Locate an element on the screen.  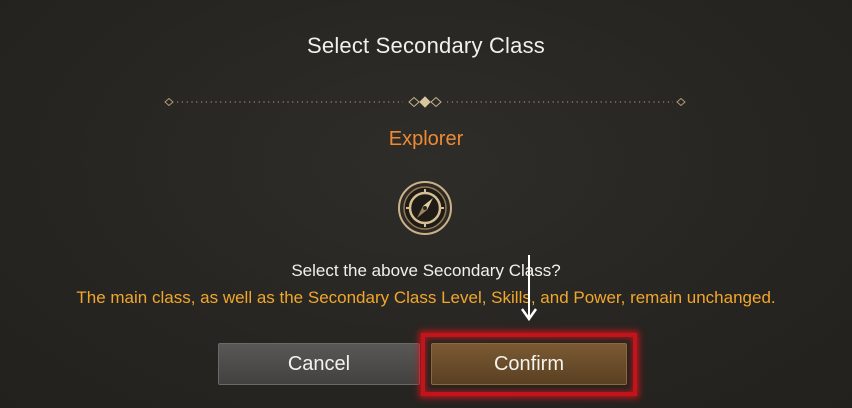
dialog-title: Select Secondary Class is located at coordinates (426, 45).